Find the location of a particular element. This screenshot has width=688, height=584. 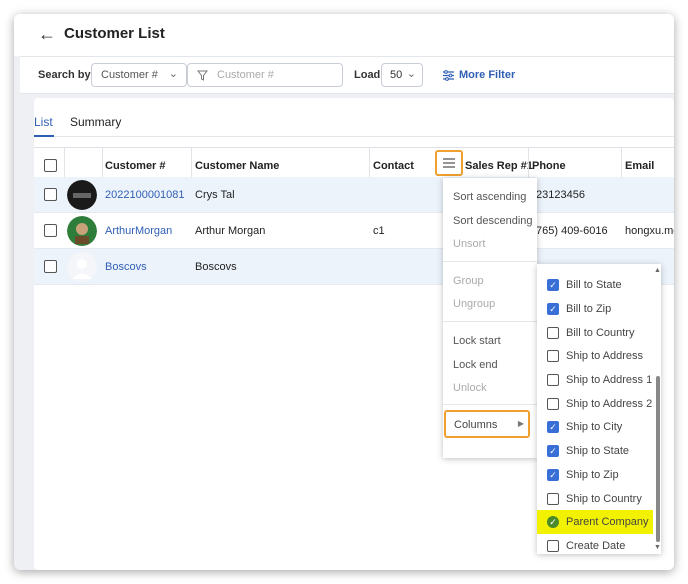

scroll-down-icon: ▼ is located at coordinates (657, 547).